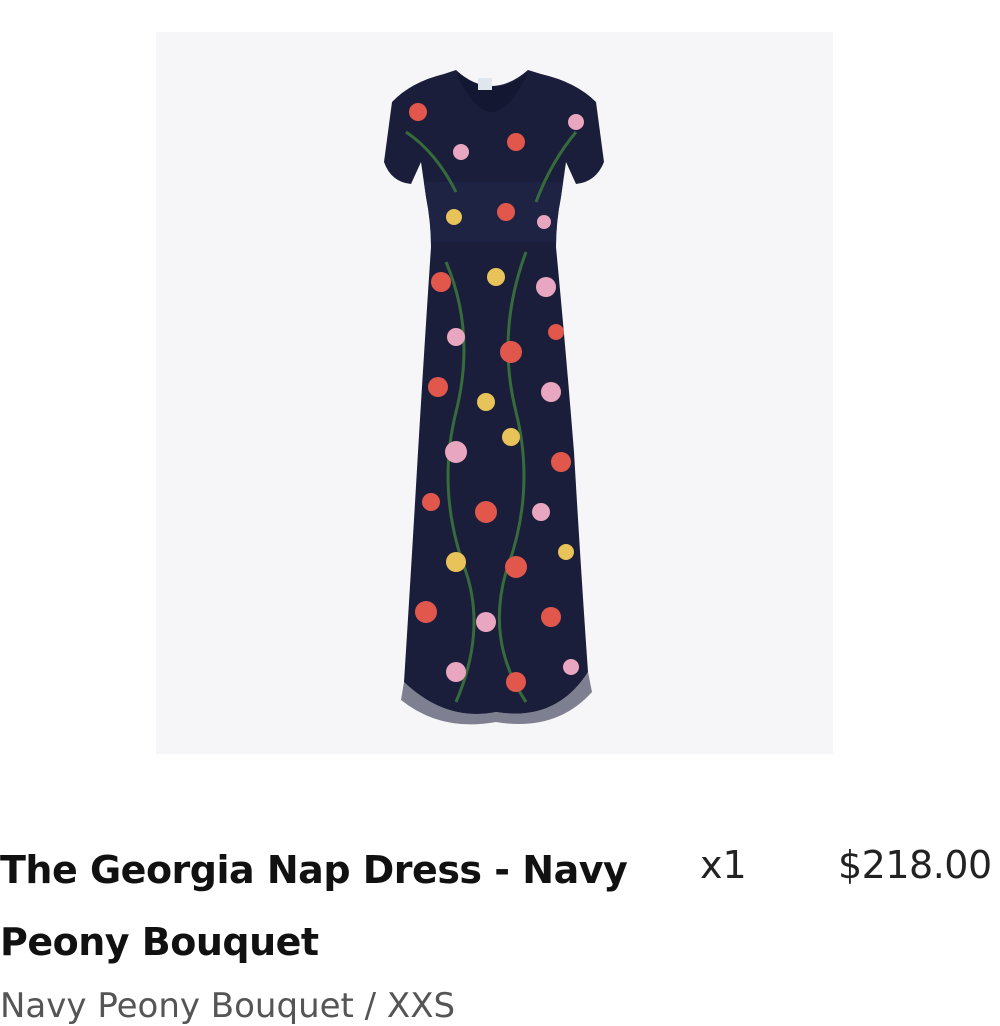 Image resolution: width=1000 pixels, height=1026 pixels. I want to click on dress-illustration, so click(494, 397).